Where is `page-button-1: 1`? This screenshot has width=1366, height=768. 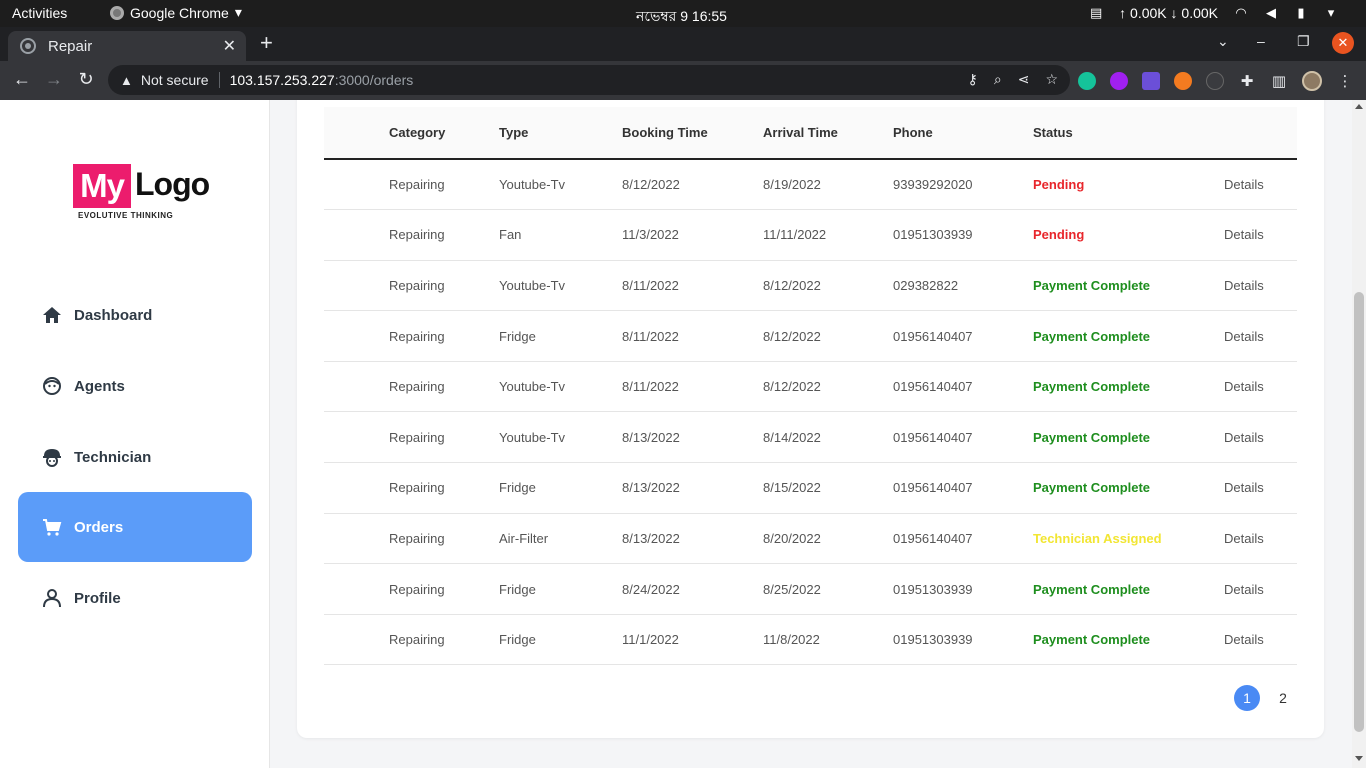 page-button-1: 1 is located at coordinates (1247, 698).